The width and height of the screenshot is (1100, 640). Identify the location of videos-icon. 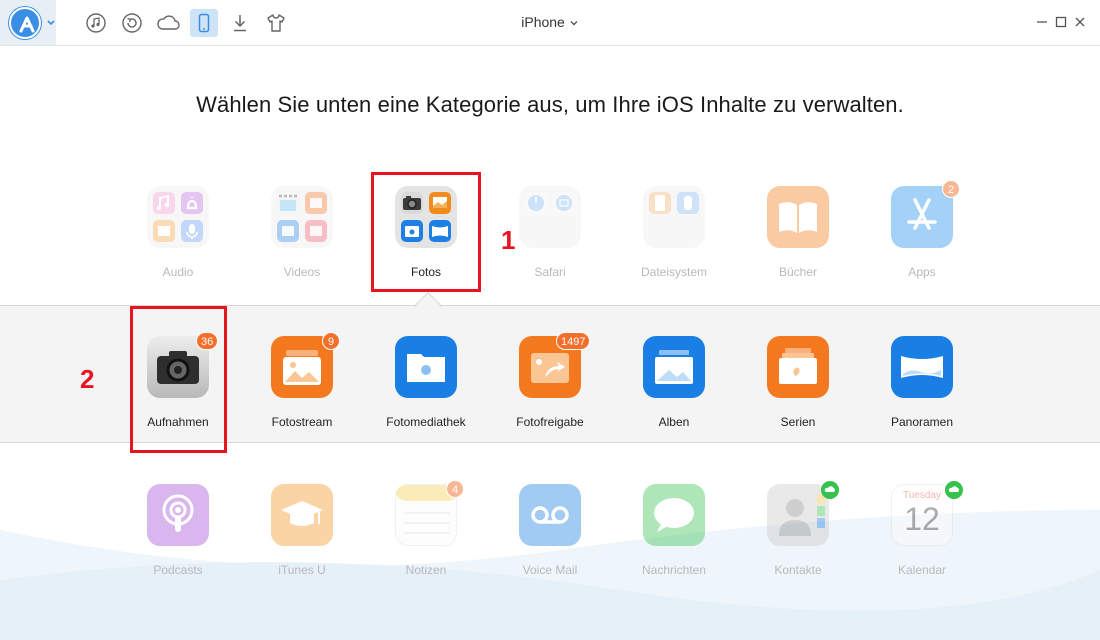
(302, 217).